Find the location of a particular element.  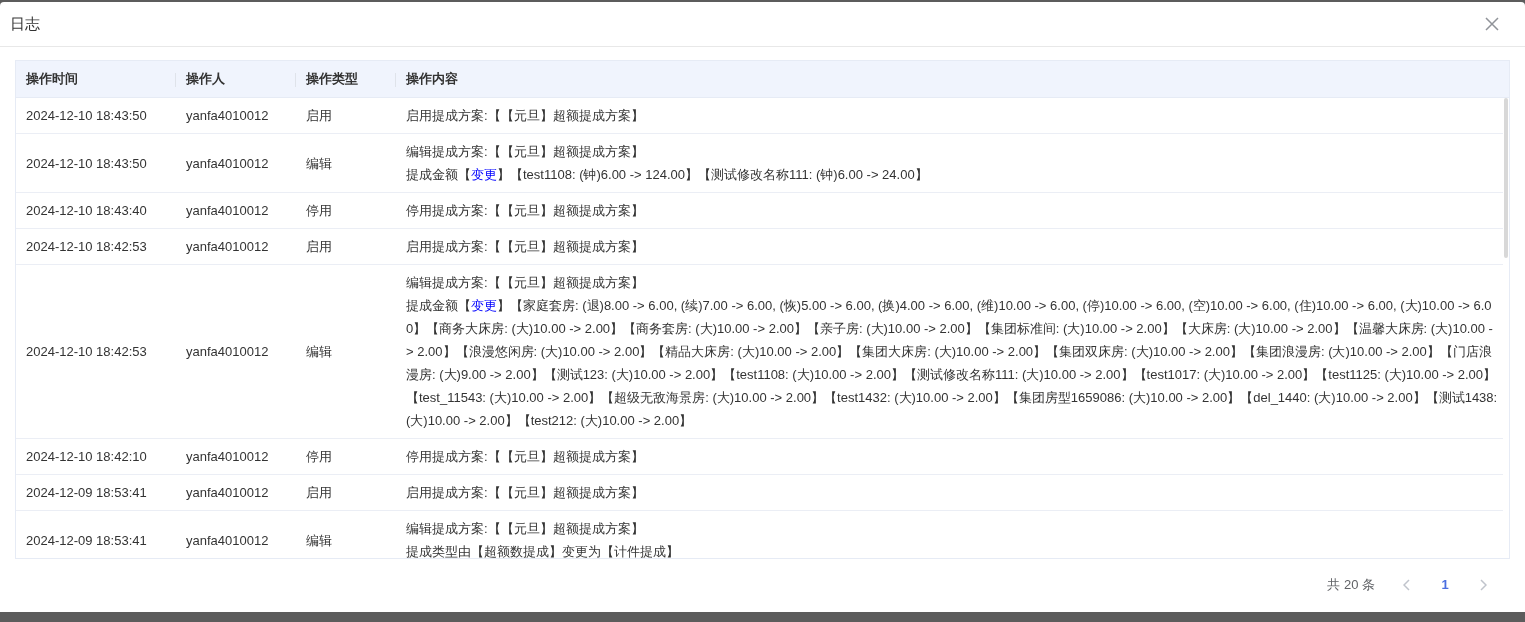

column-header: 操作时间 is located at coordinates (52, 79).